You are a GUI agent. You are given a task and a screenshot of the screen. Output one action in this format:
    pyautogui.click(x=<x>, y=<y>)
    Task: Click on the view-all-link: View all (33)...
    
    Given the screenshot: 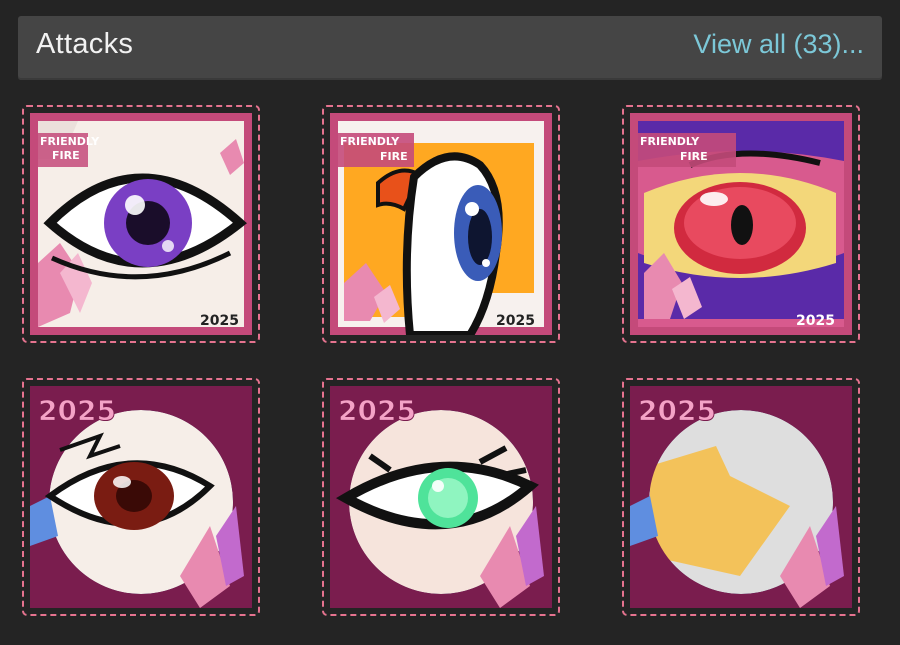 What is the action you would take?
    pyautogui.click(x=778, y=44)
    